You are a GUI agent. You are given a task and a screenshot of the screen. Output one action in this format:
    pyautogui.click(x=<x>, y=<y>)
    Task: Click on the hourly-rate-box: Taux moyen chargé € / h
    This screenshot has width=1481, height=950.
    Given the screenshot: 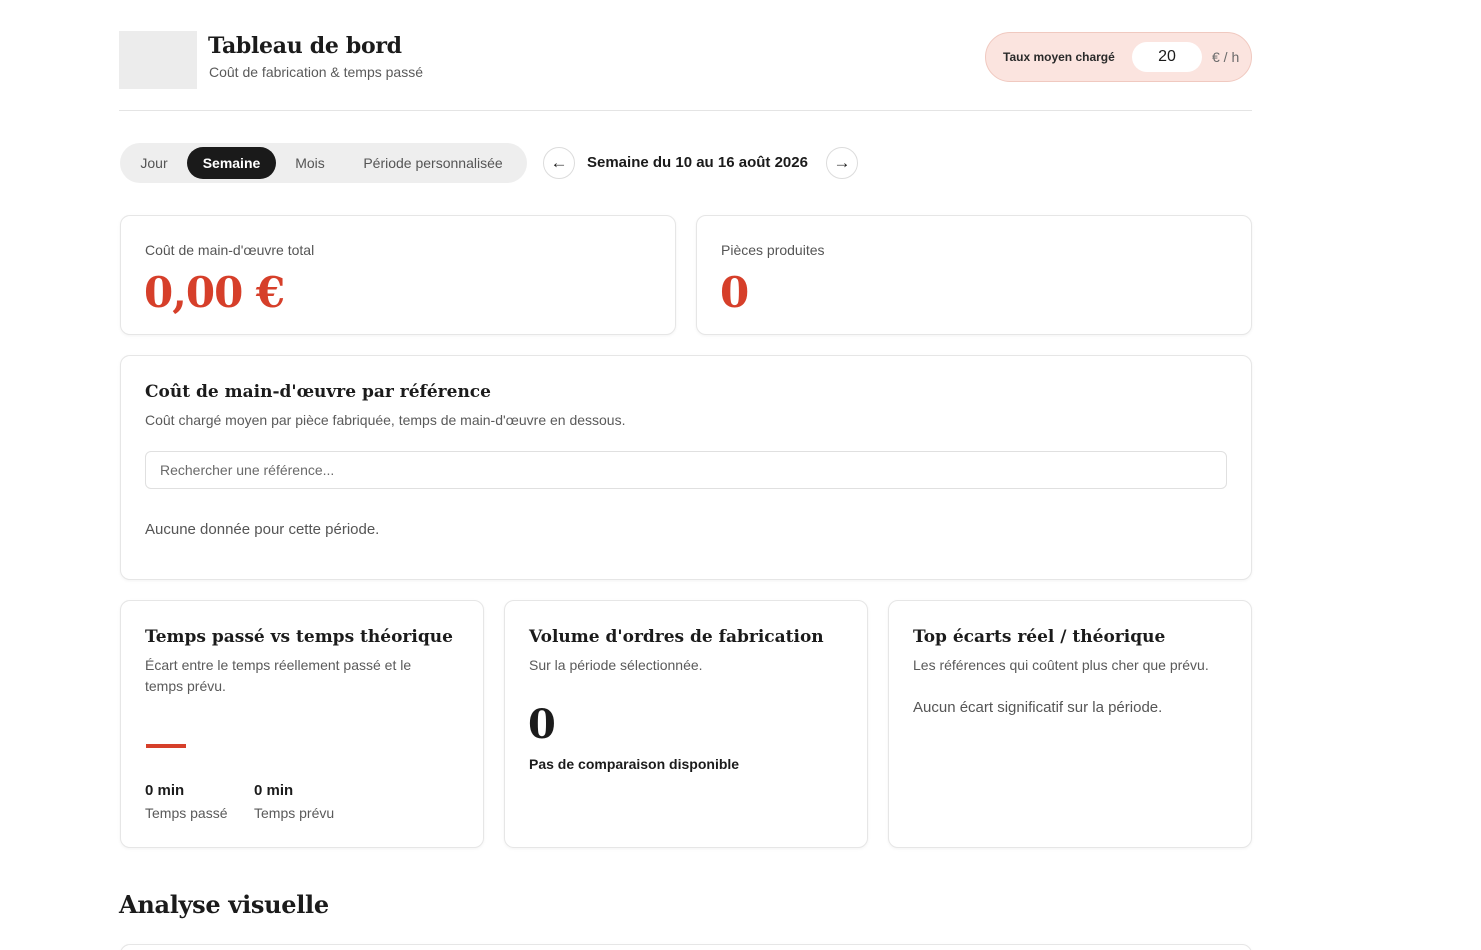 What is the action you would take?
    pyautogui.click(x=1118, y=57)
    